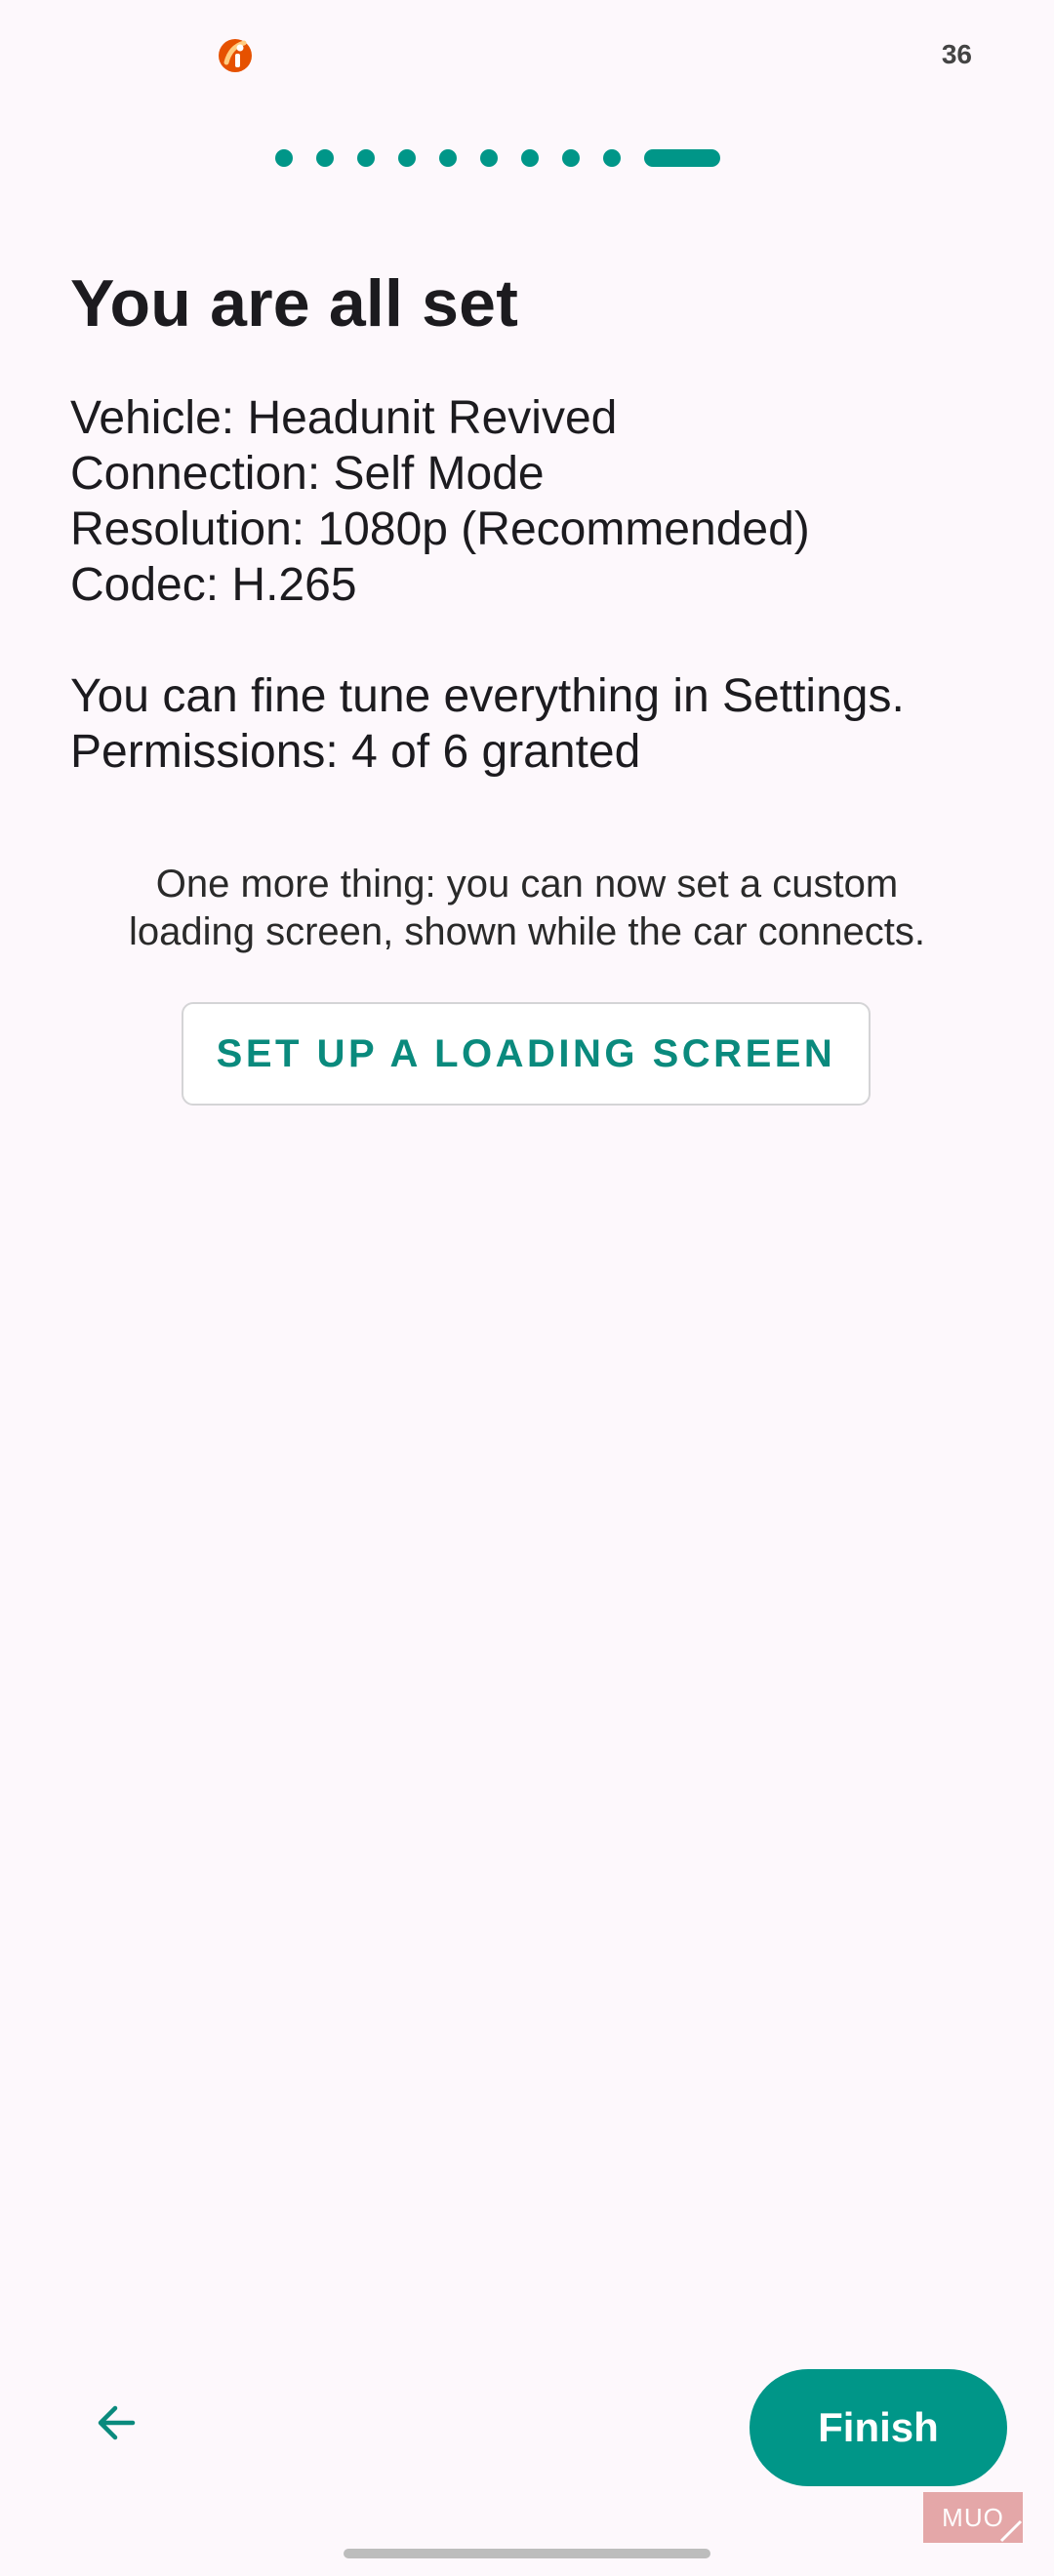 This screenshot has width=1054, height=2576. I want to click on battery-level: 36, so click(957, 54).